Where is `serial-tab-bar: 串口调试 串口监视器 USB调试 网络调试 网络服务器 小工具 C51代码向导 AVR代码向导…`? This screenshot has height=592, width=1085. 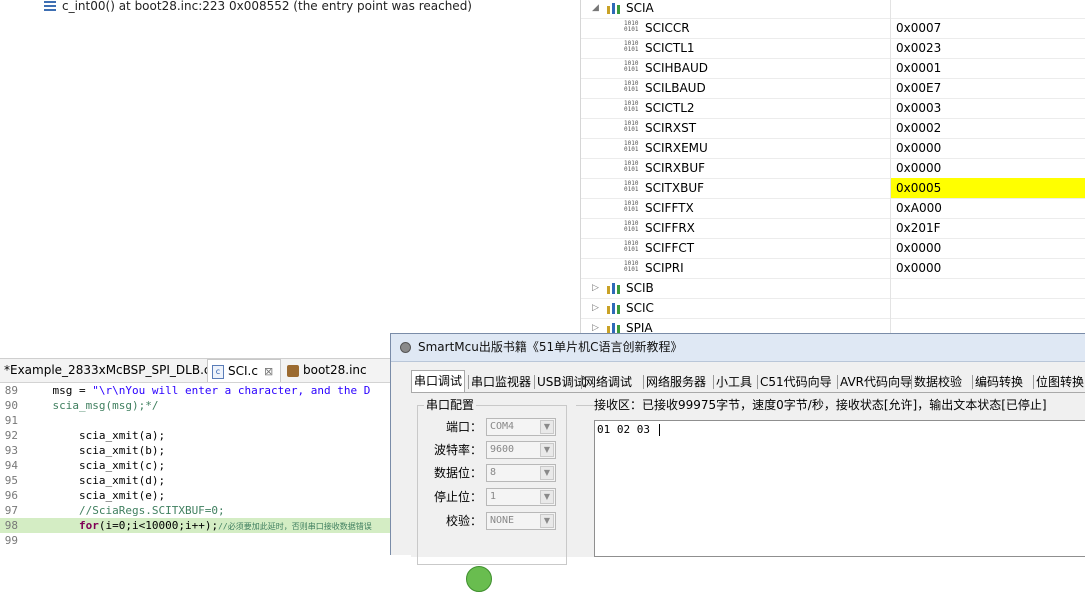 serial-tab-bar: 串口调试 串口监视器 USB调试 网络调试 网络服务器 小工具 C51代码向导 AVR代码向导… is located at coordinates (748, 381).